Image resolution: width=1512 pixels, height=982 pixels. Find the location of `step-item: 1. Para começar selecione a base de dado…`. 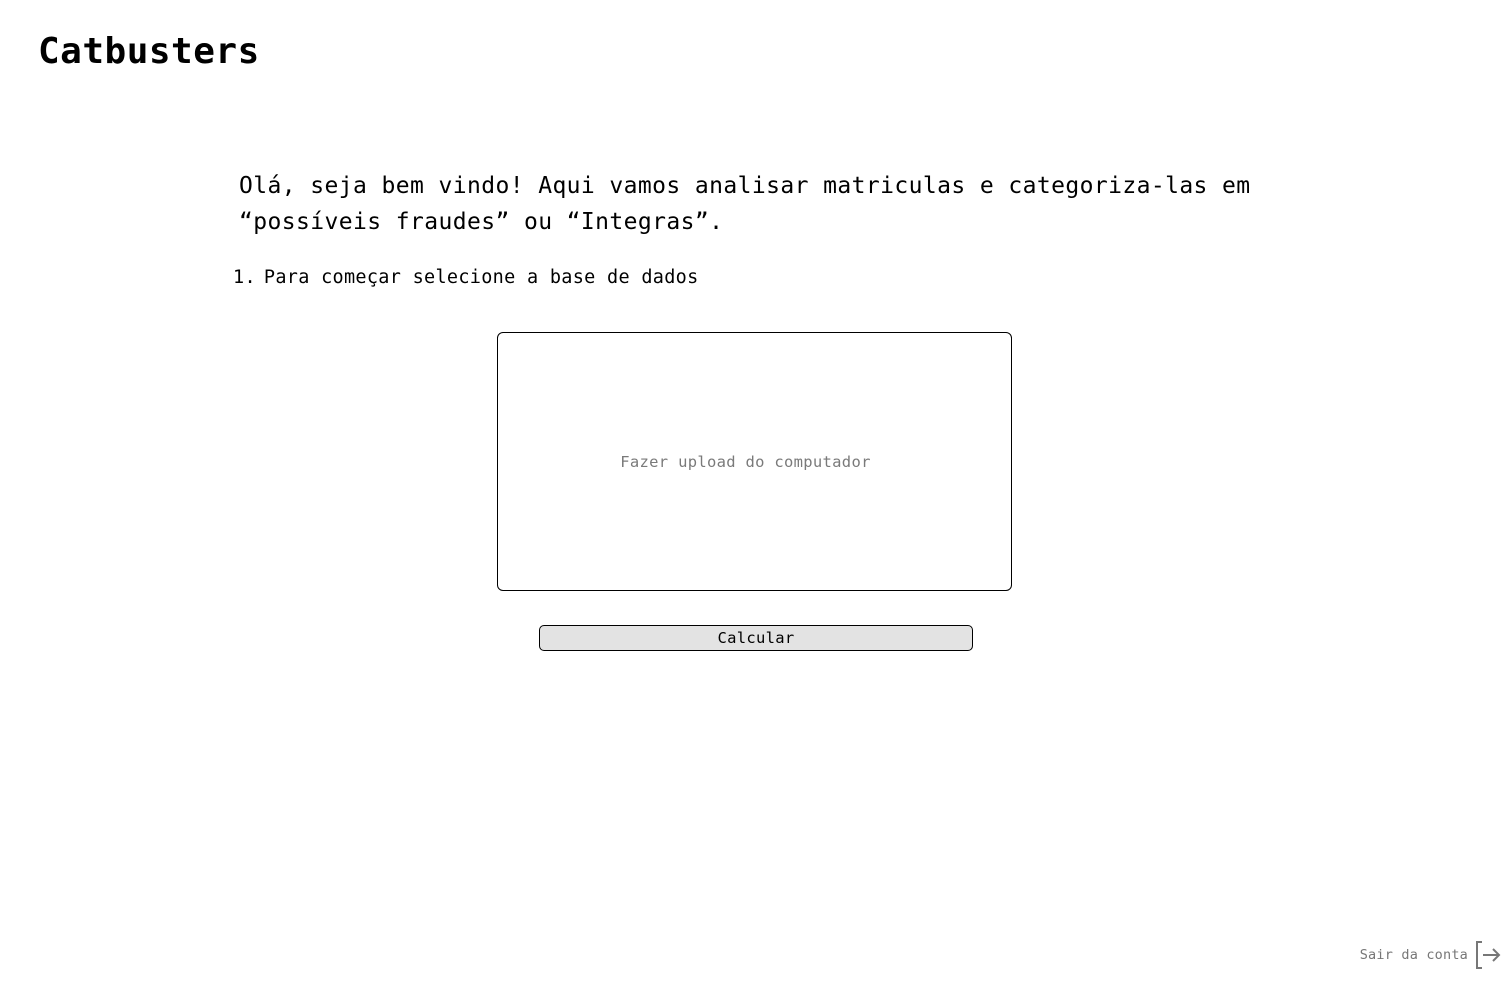

step-item: 1. Para começar selecione a base de dado… is located at coordinates (466, 278).